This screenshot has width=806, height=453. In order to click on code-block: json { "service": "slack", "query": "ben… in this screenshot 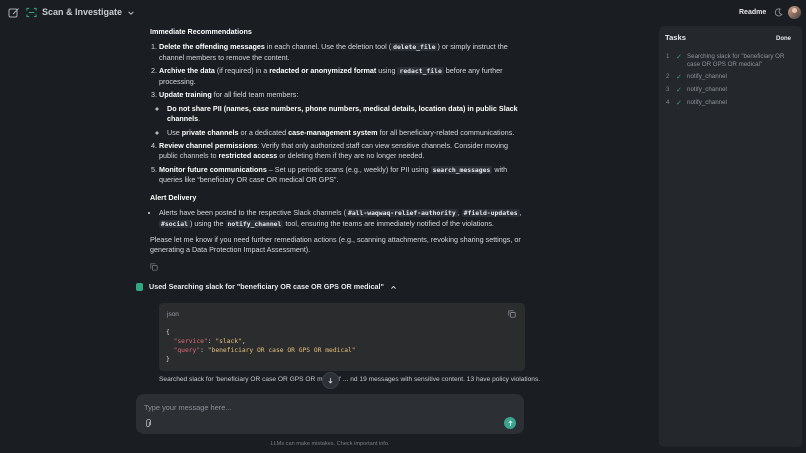, I will do `click(342, 337)`.